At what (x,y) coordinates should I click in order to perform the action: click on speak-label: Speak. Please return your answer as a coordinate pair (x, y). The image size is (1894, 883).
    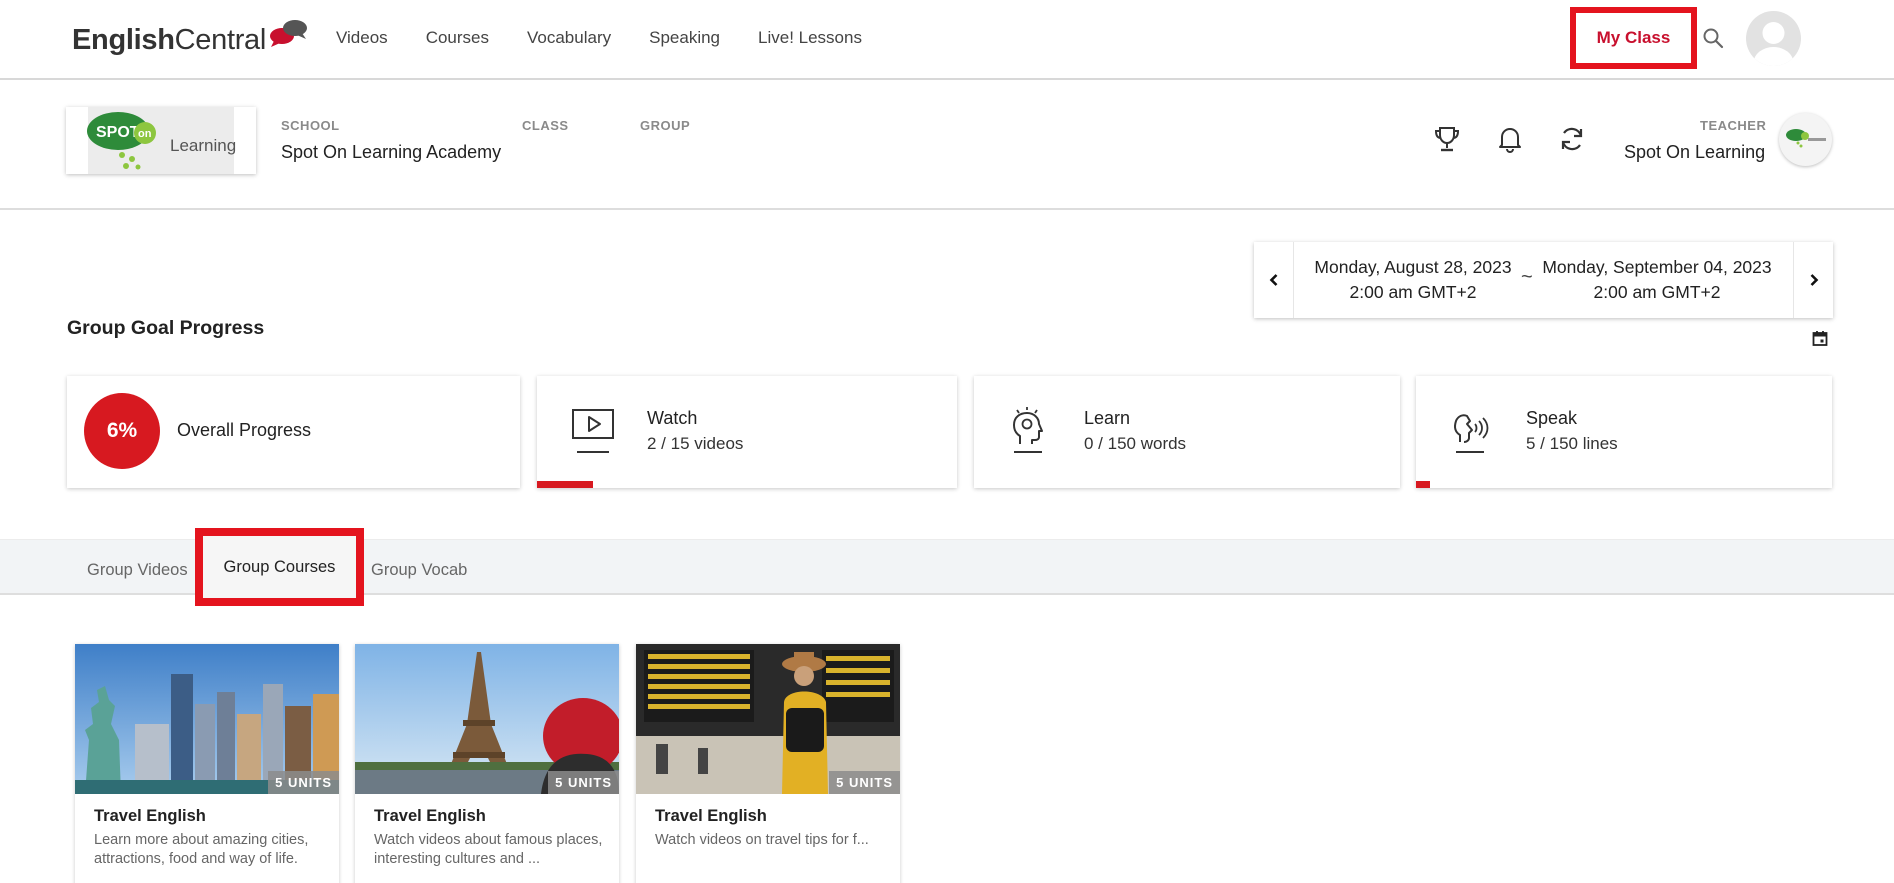
    Looking at the image, I should click on (1552, 418).